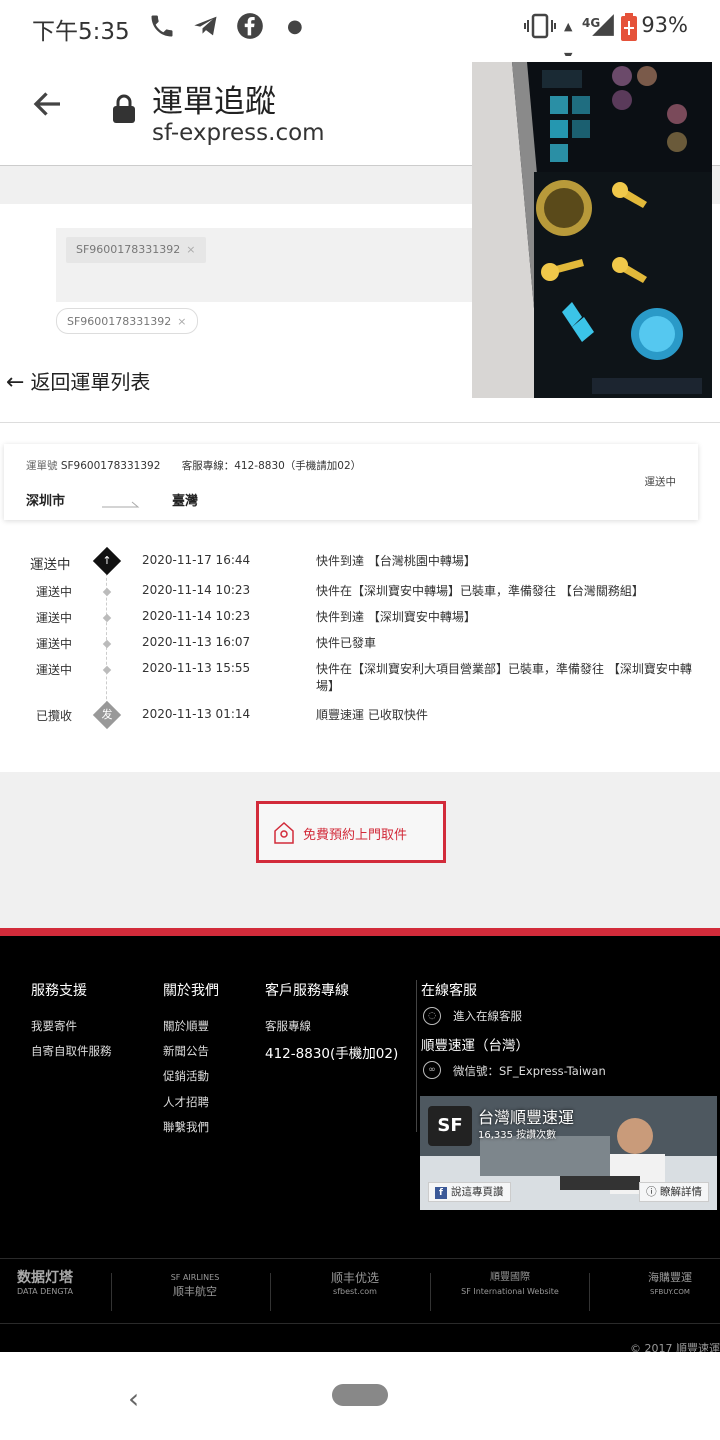 Image resolution: width=720 pixels, height=1440 pixels. Describe the element at coordinates (670, 1277) in the screenshot. I see `logo-title: 海購豐運` at that location.